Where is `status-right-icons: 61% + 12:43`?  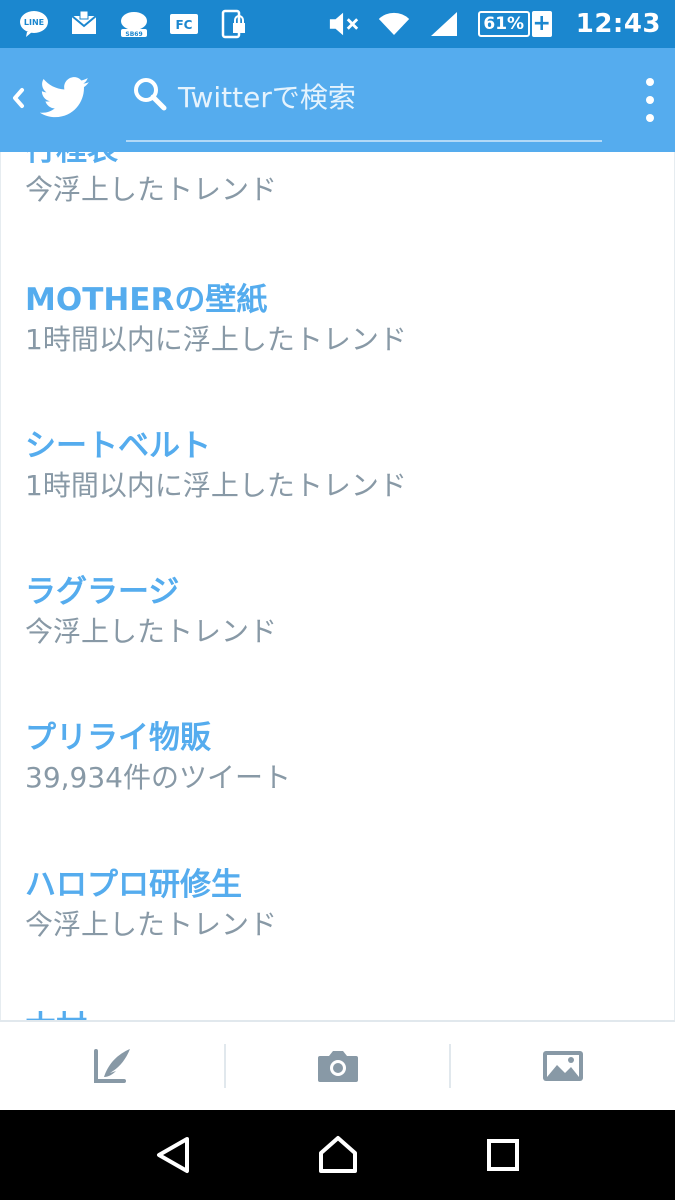
status-right-icons: 61% + 12:43 is located at coordinates (494, 24).